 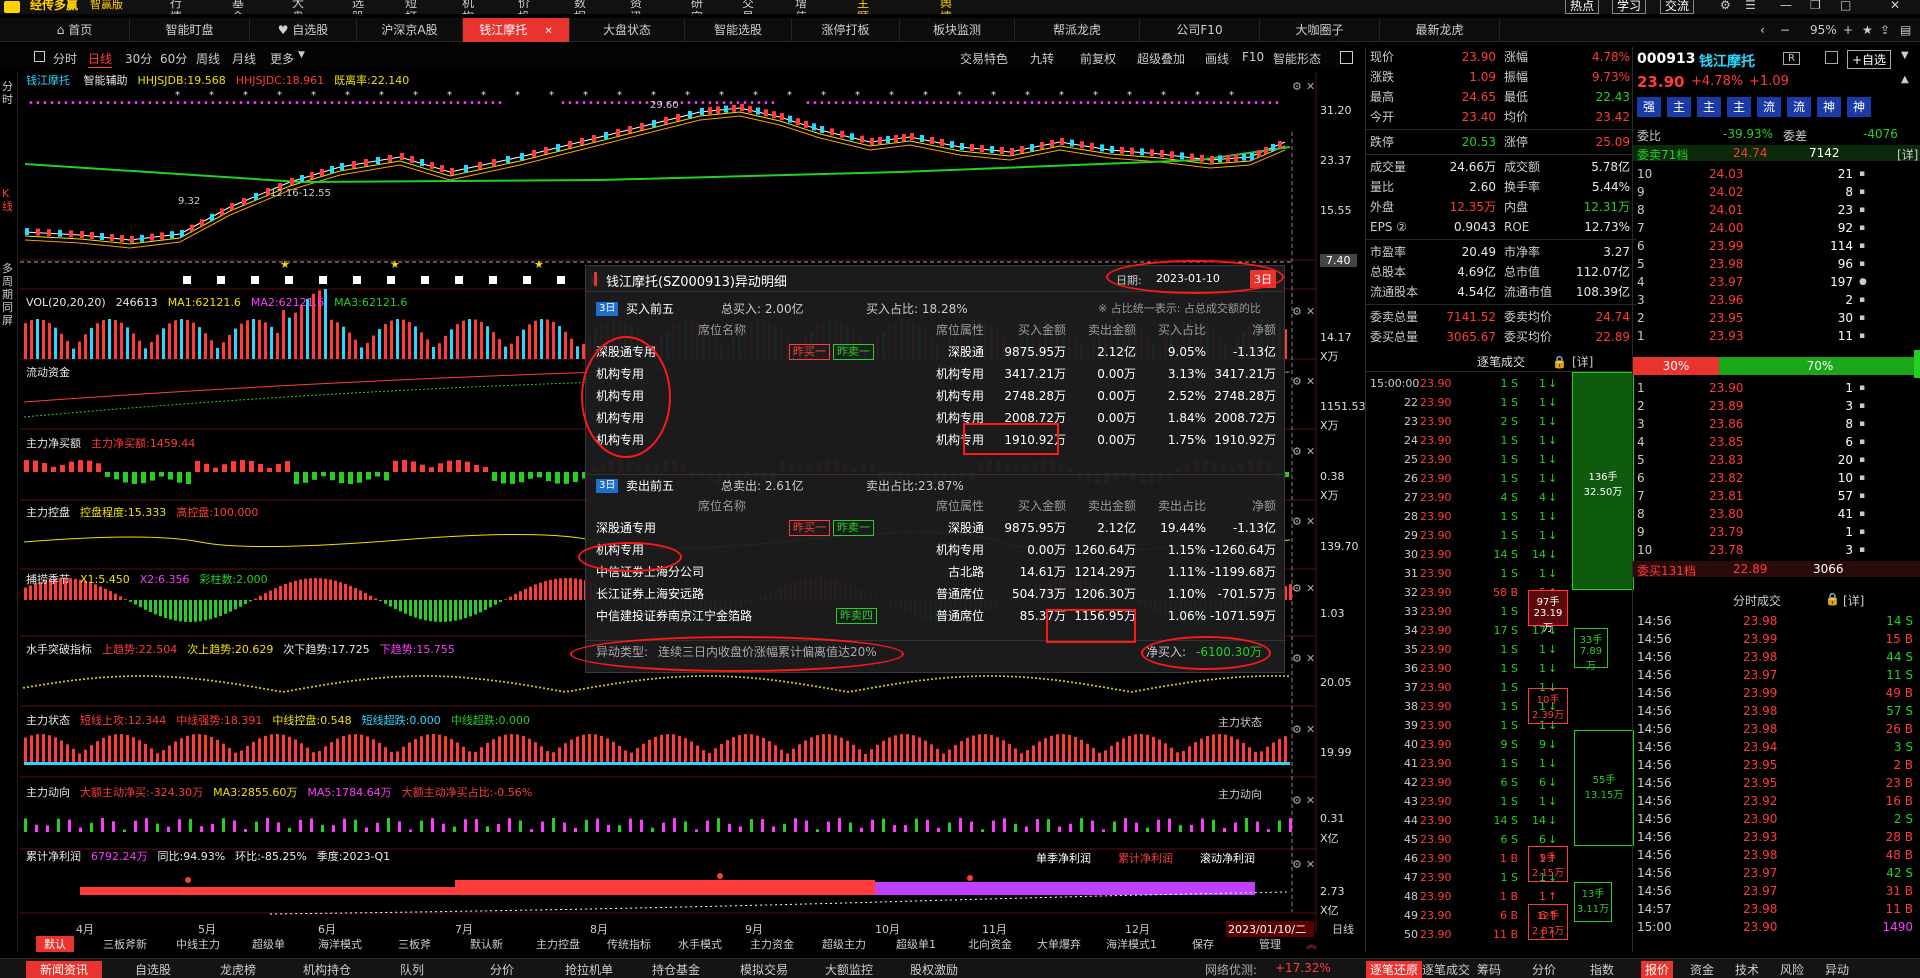 What do you see at coordinates (1776, 424) in the screenshot?
I see `bid-row: 3 23.86 8 ▪` at bounding box center [1776, 424].